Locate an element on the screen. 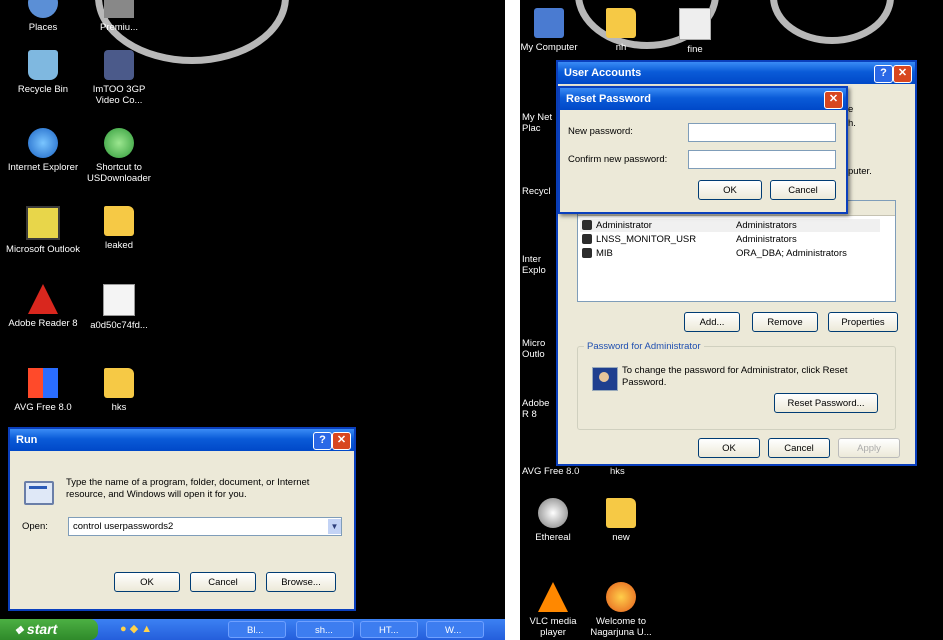  desktop-icon: Ethereal is located at coordinates (554, 520).